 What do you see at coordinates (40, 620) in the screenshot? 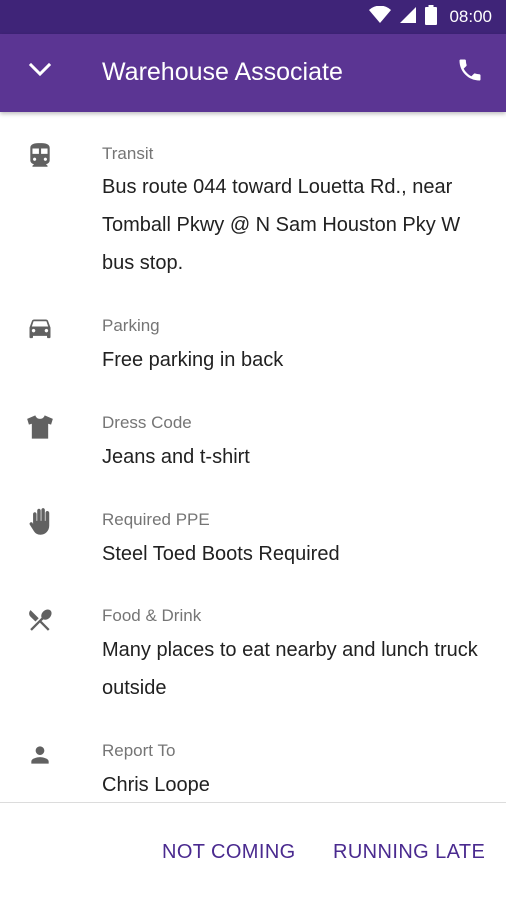
I see `fork-knife-icon` at bounding box center [40, 620].